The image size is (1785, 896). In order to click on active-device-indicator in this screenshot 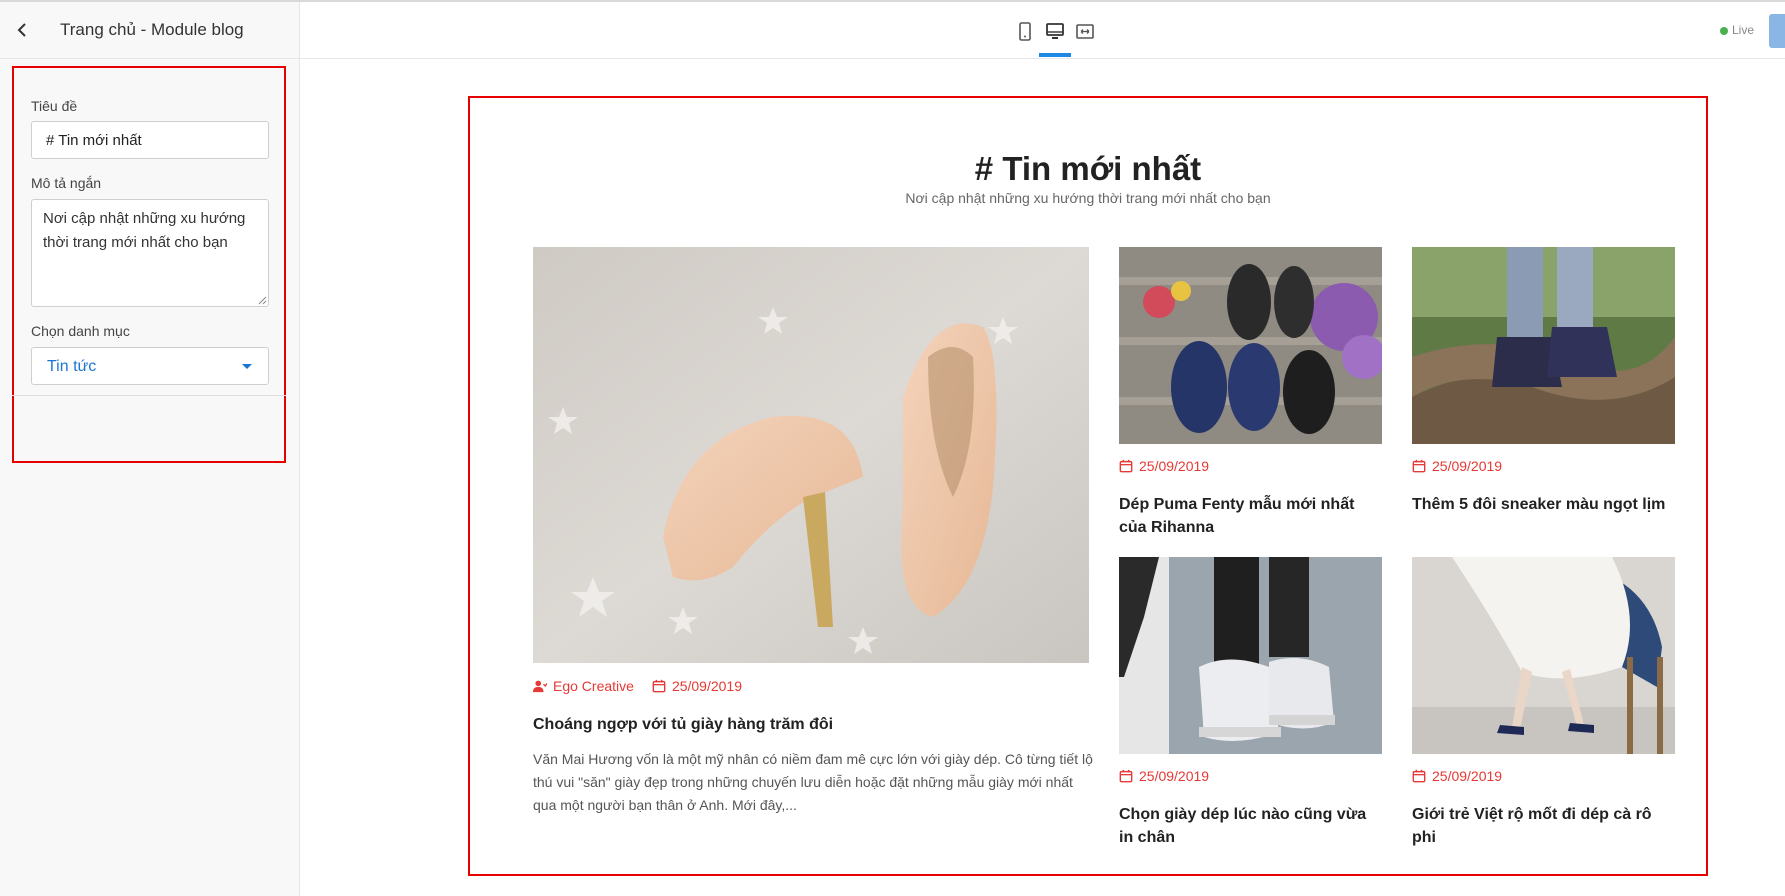, I will do `click(1055, 55)`.